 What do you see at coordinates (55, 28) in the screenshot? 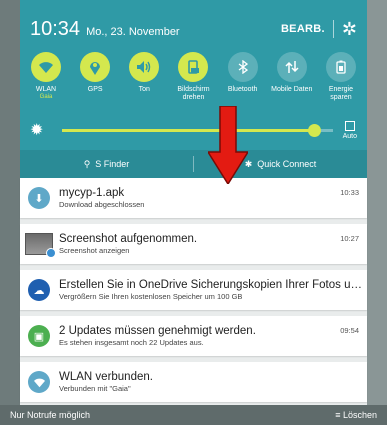
I see `clock: 10:34` at bounding box center [55, 28].